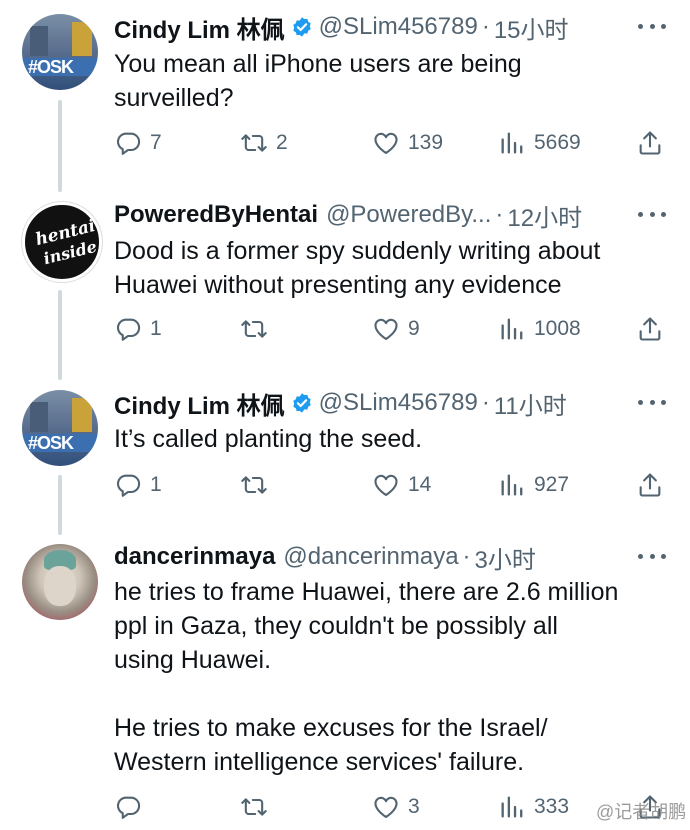 This screenshot has width=690, height=830. I want to click on timestamp: 15小时, so click(531, 27).